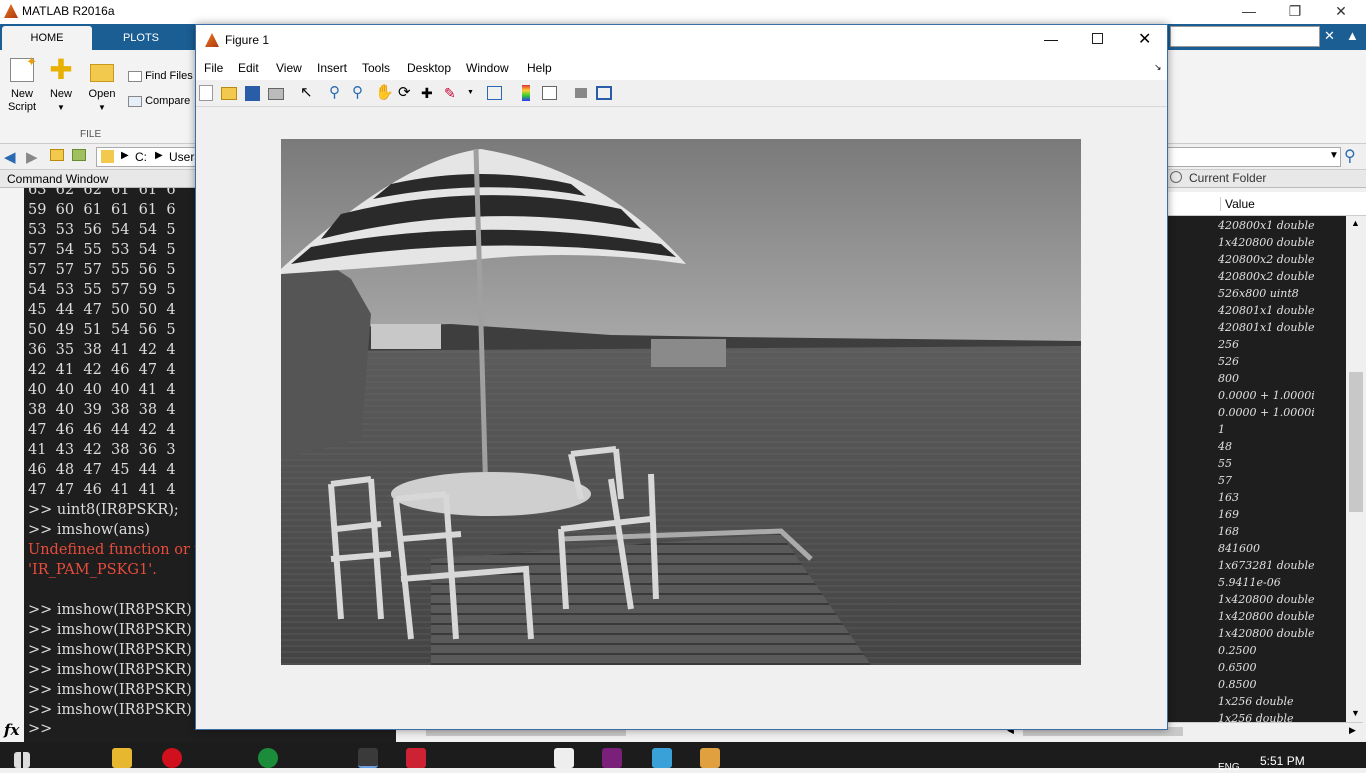 The height and width of the screenshot is (773, 1366). What do you see at coordinates (1352, 35) in the screenshot?
I see `ribbon-collapse-icon: ▲` at bounding box center [1352, 35].